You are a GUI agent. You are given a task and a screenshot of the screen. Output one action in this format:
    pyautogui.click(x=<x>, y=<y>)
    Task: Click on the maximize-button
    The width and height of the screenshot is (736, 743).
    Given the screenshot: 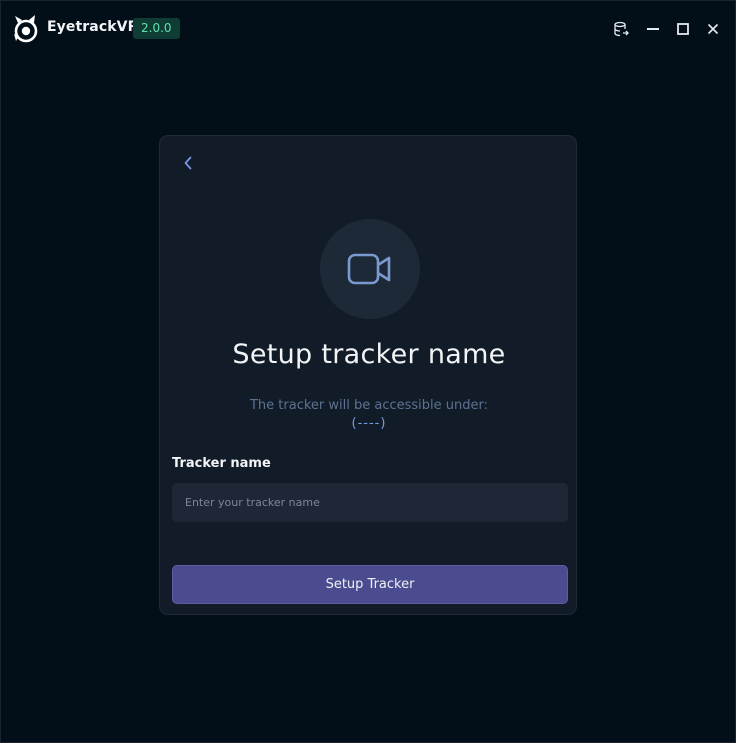 What is the action you would take?
    pyautogui.click(x=683, y=29)
    